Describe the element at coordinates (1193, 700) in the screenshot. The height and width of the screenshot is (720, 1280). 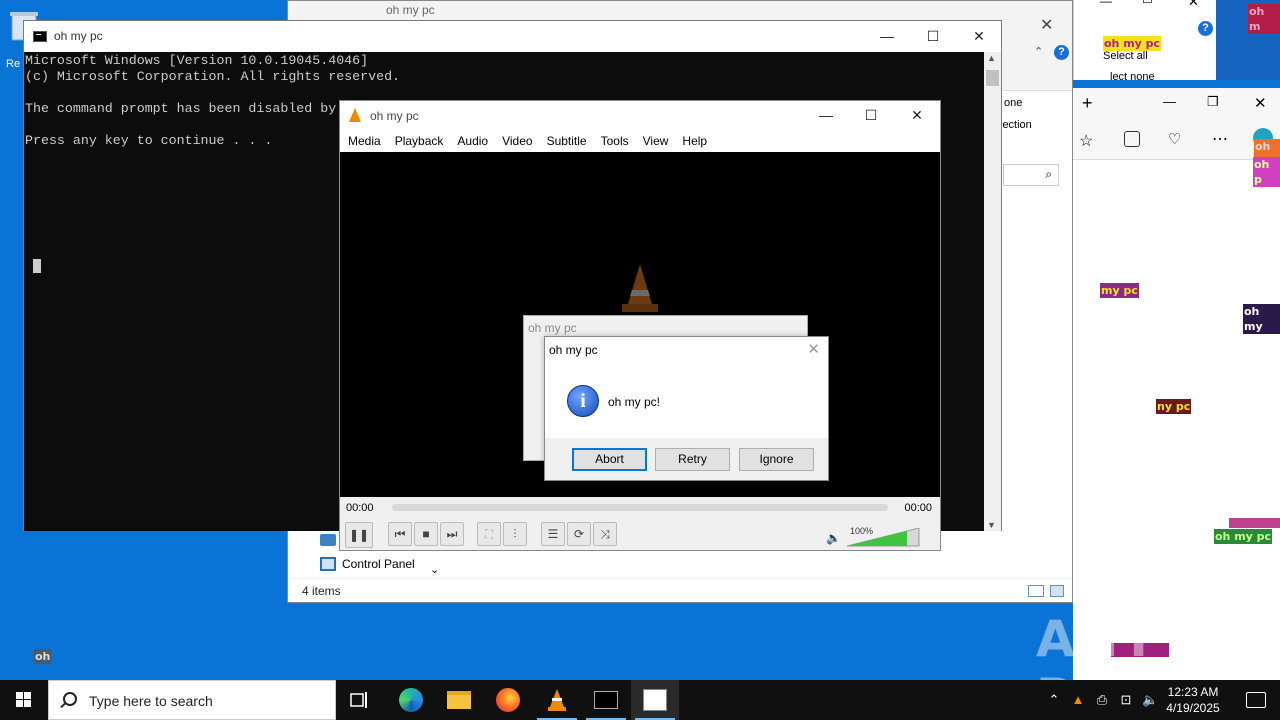
I see `clock: 12:23 AM 4/19/2025` at that location.